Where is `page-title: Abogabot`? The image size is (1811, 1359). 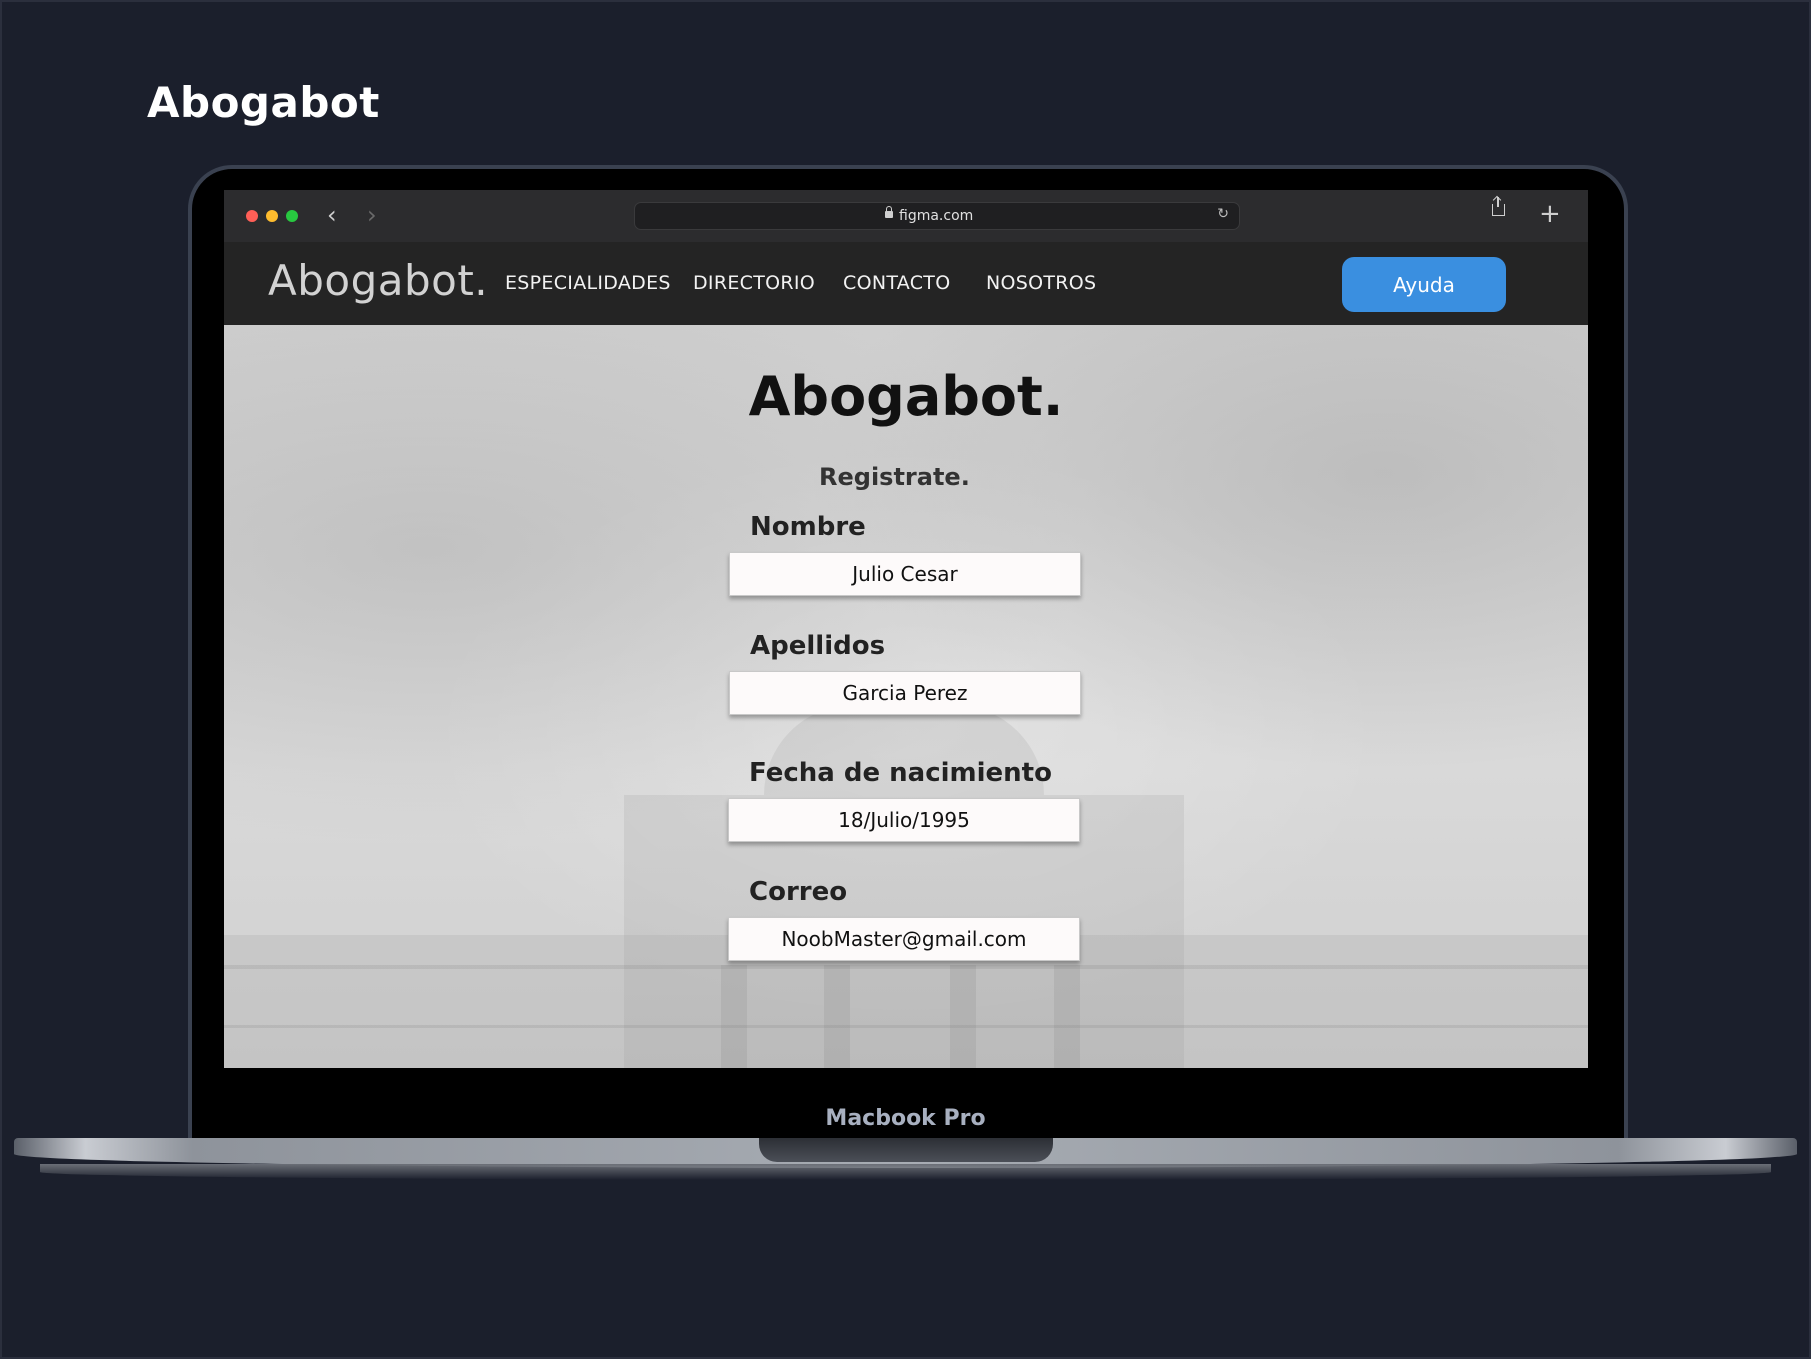 page-title: Abogabot is located at coordinates (263, 102).